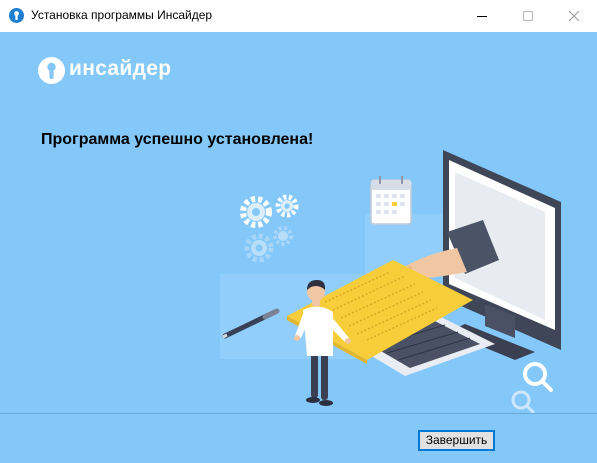 This screenshot has height=463, width=597. Describe the element at coordinates (298, 16) in the screenshot. I see `title-bar: Установка программы Инсайдер` at that location.